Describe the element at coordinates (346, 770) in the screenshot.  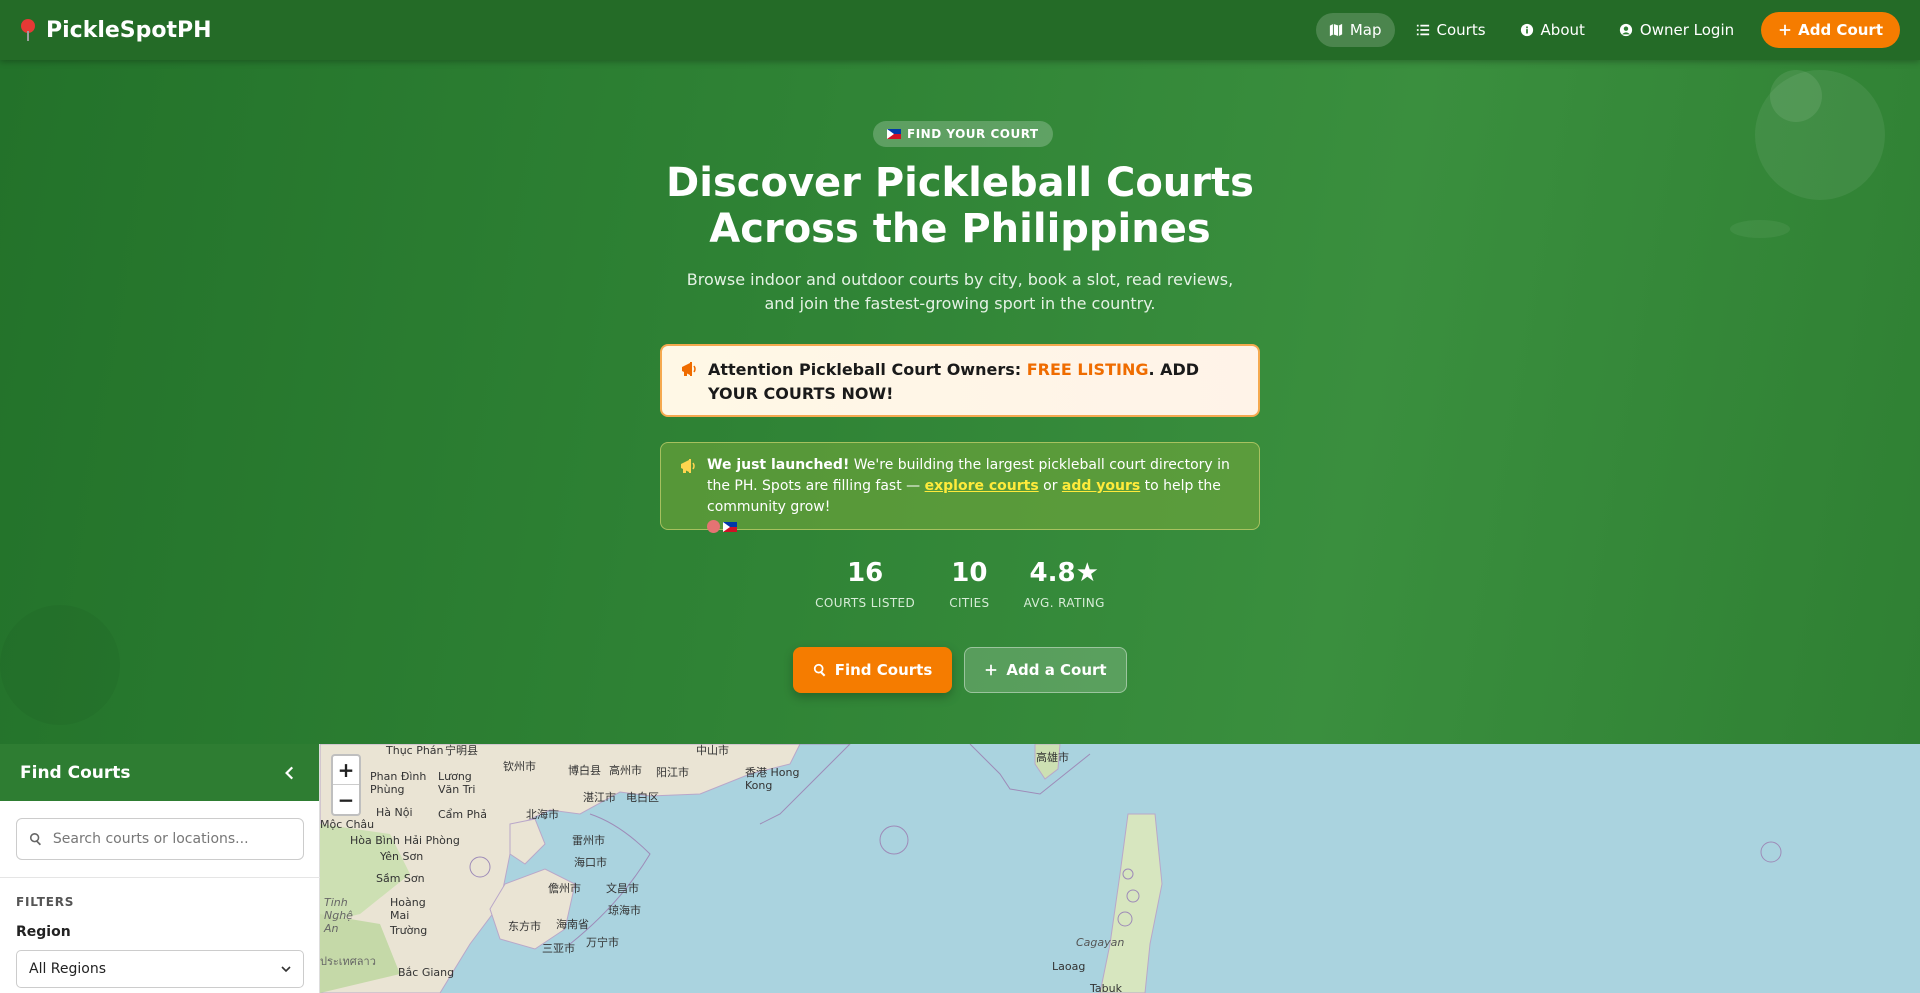
I see `zoom-in-button: +` at that location.